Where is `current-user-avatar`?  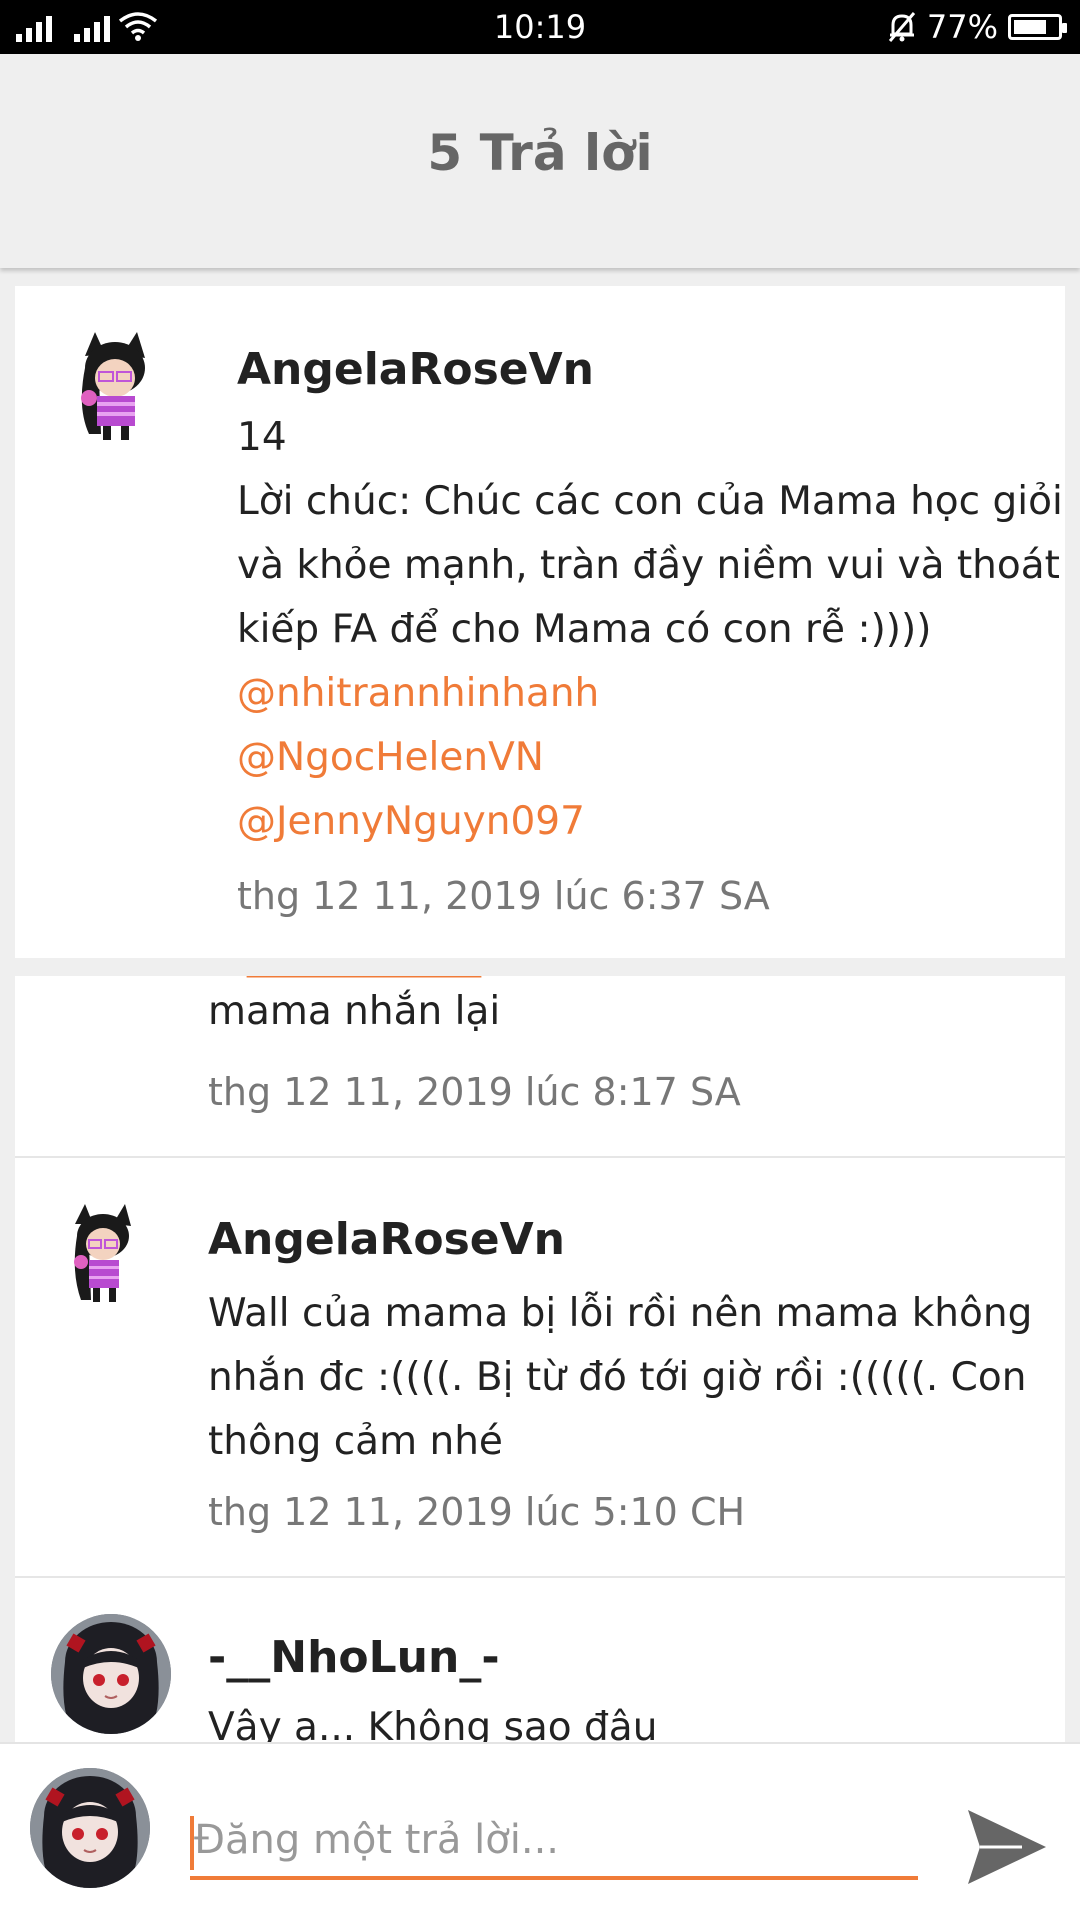
current-user-avatar is located at coordinates (90, 1828).